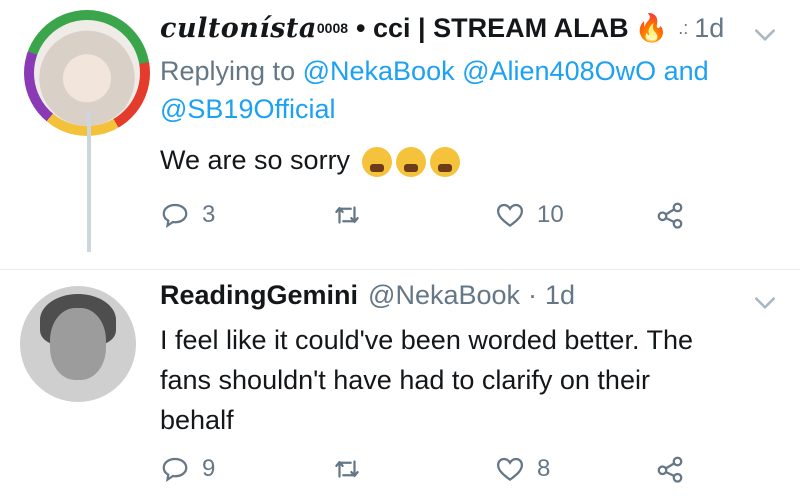 This screenshot has height=502, width=800. What do you see at coordinates (197, 420) in the screenshot?
I see `tweet-text-line: behalf` at bounding box center [197, 420].